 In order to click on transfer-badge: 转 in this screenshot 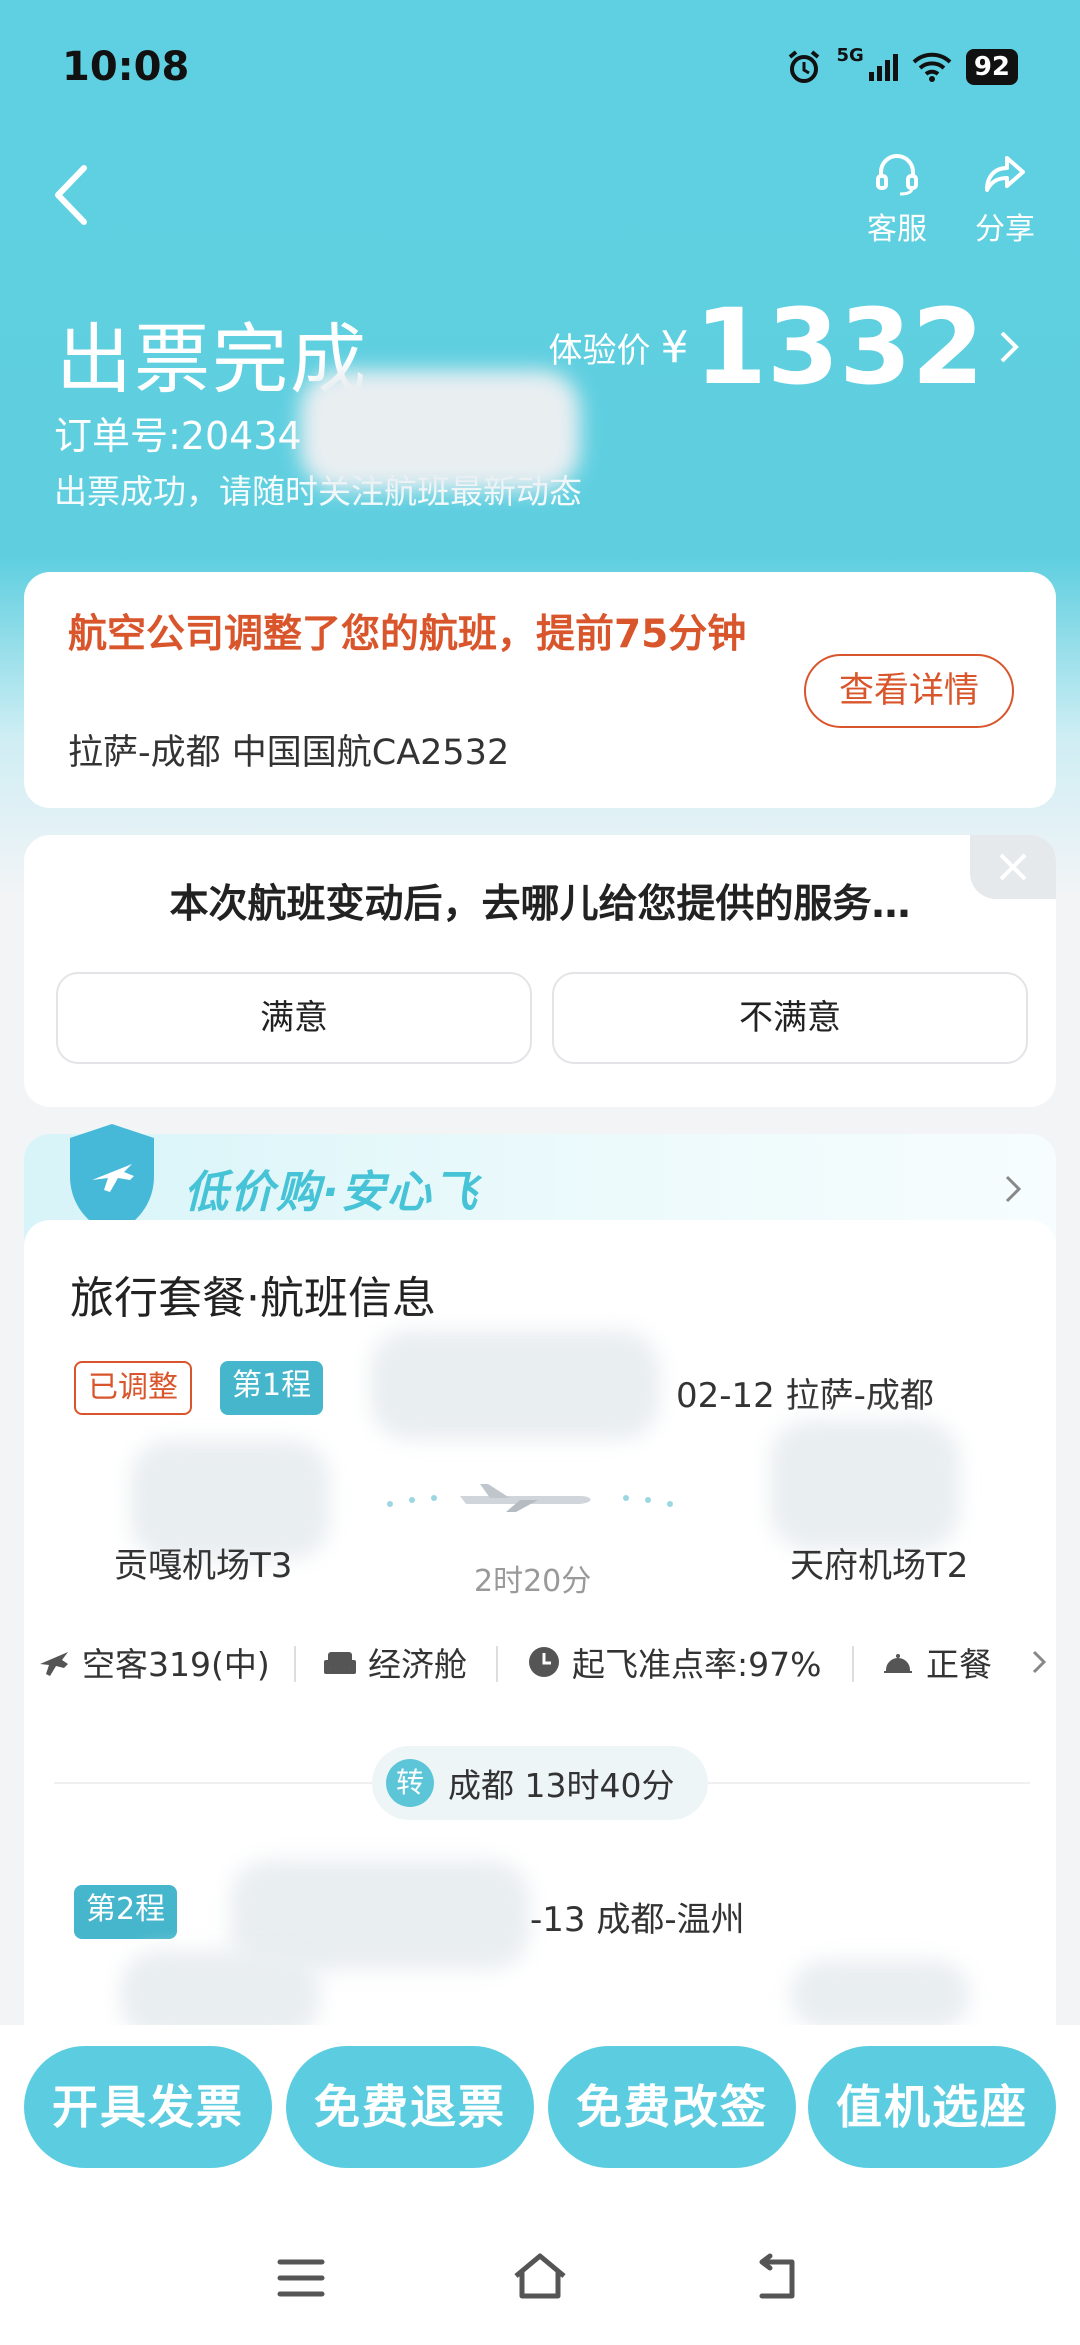, I will do `click(410, 1783)`.